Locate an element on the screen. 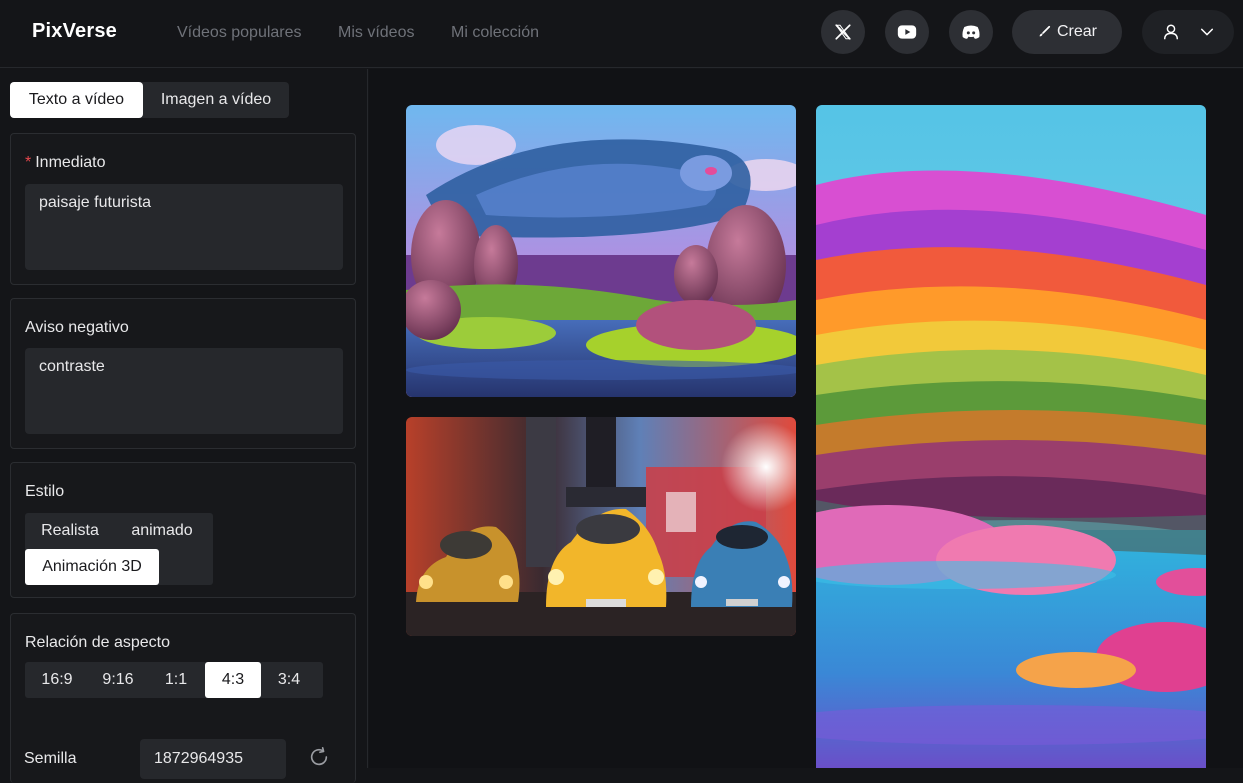 The width and height of the screenshot is (1243, 783). prompt-label-text: Inmediato is located at coordinates (70, 162).